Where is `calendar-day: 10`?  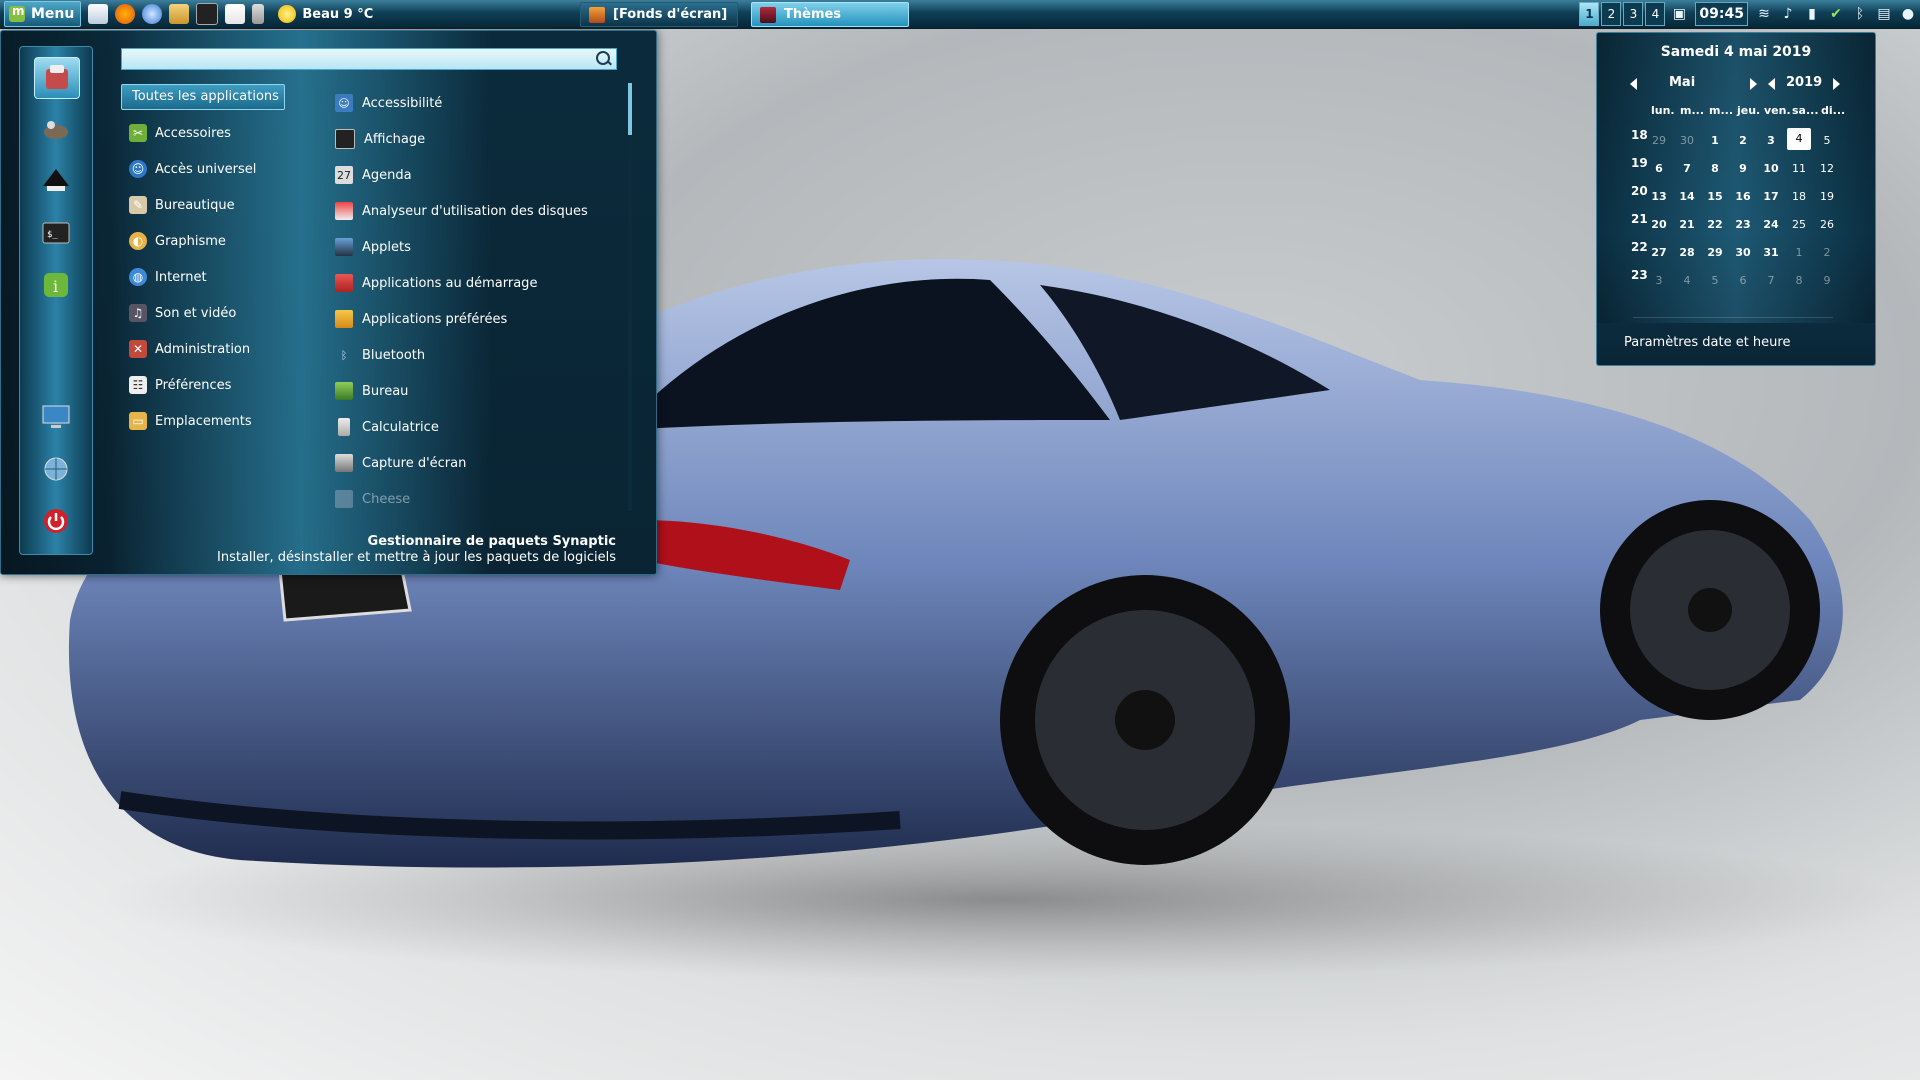
calendar-day: 10 is located at coordinates (1771, 168).